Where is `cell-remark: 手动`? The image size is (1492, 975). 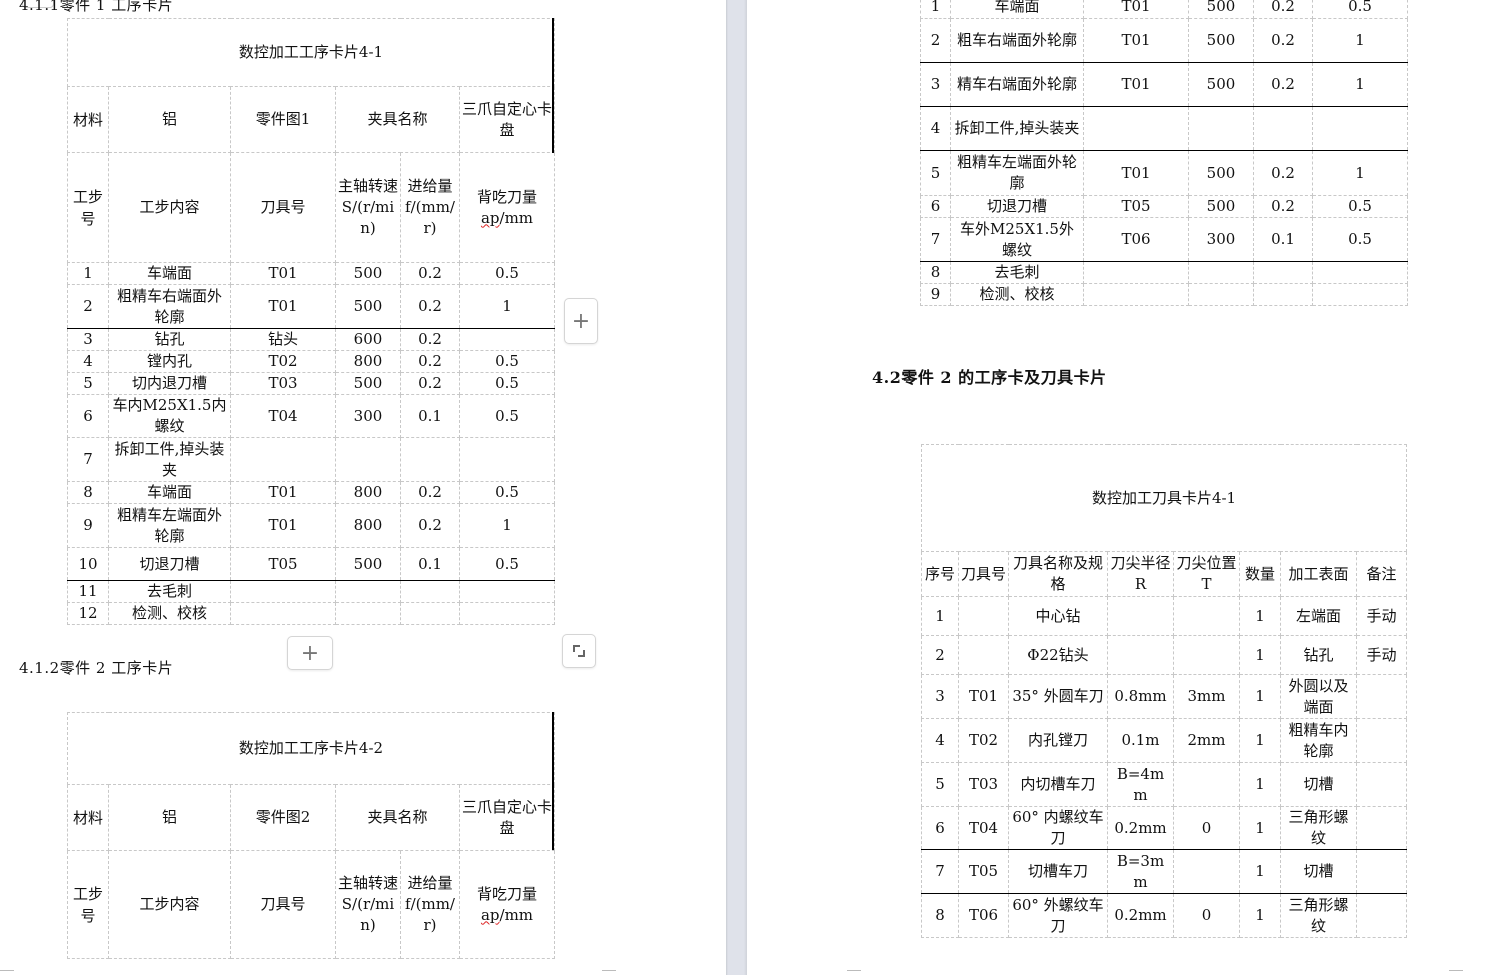
cell-remark: 手动 is located at coordinates (1381, 616).